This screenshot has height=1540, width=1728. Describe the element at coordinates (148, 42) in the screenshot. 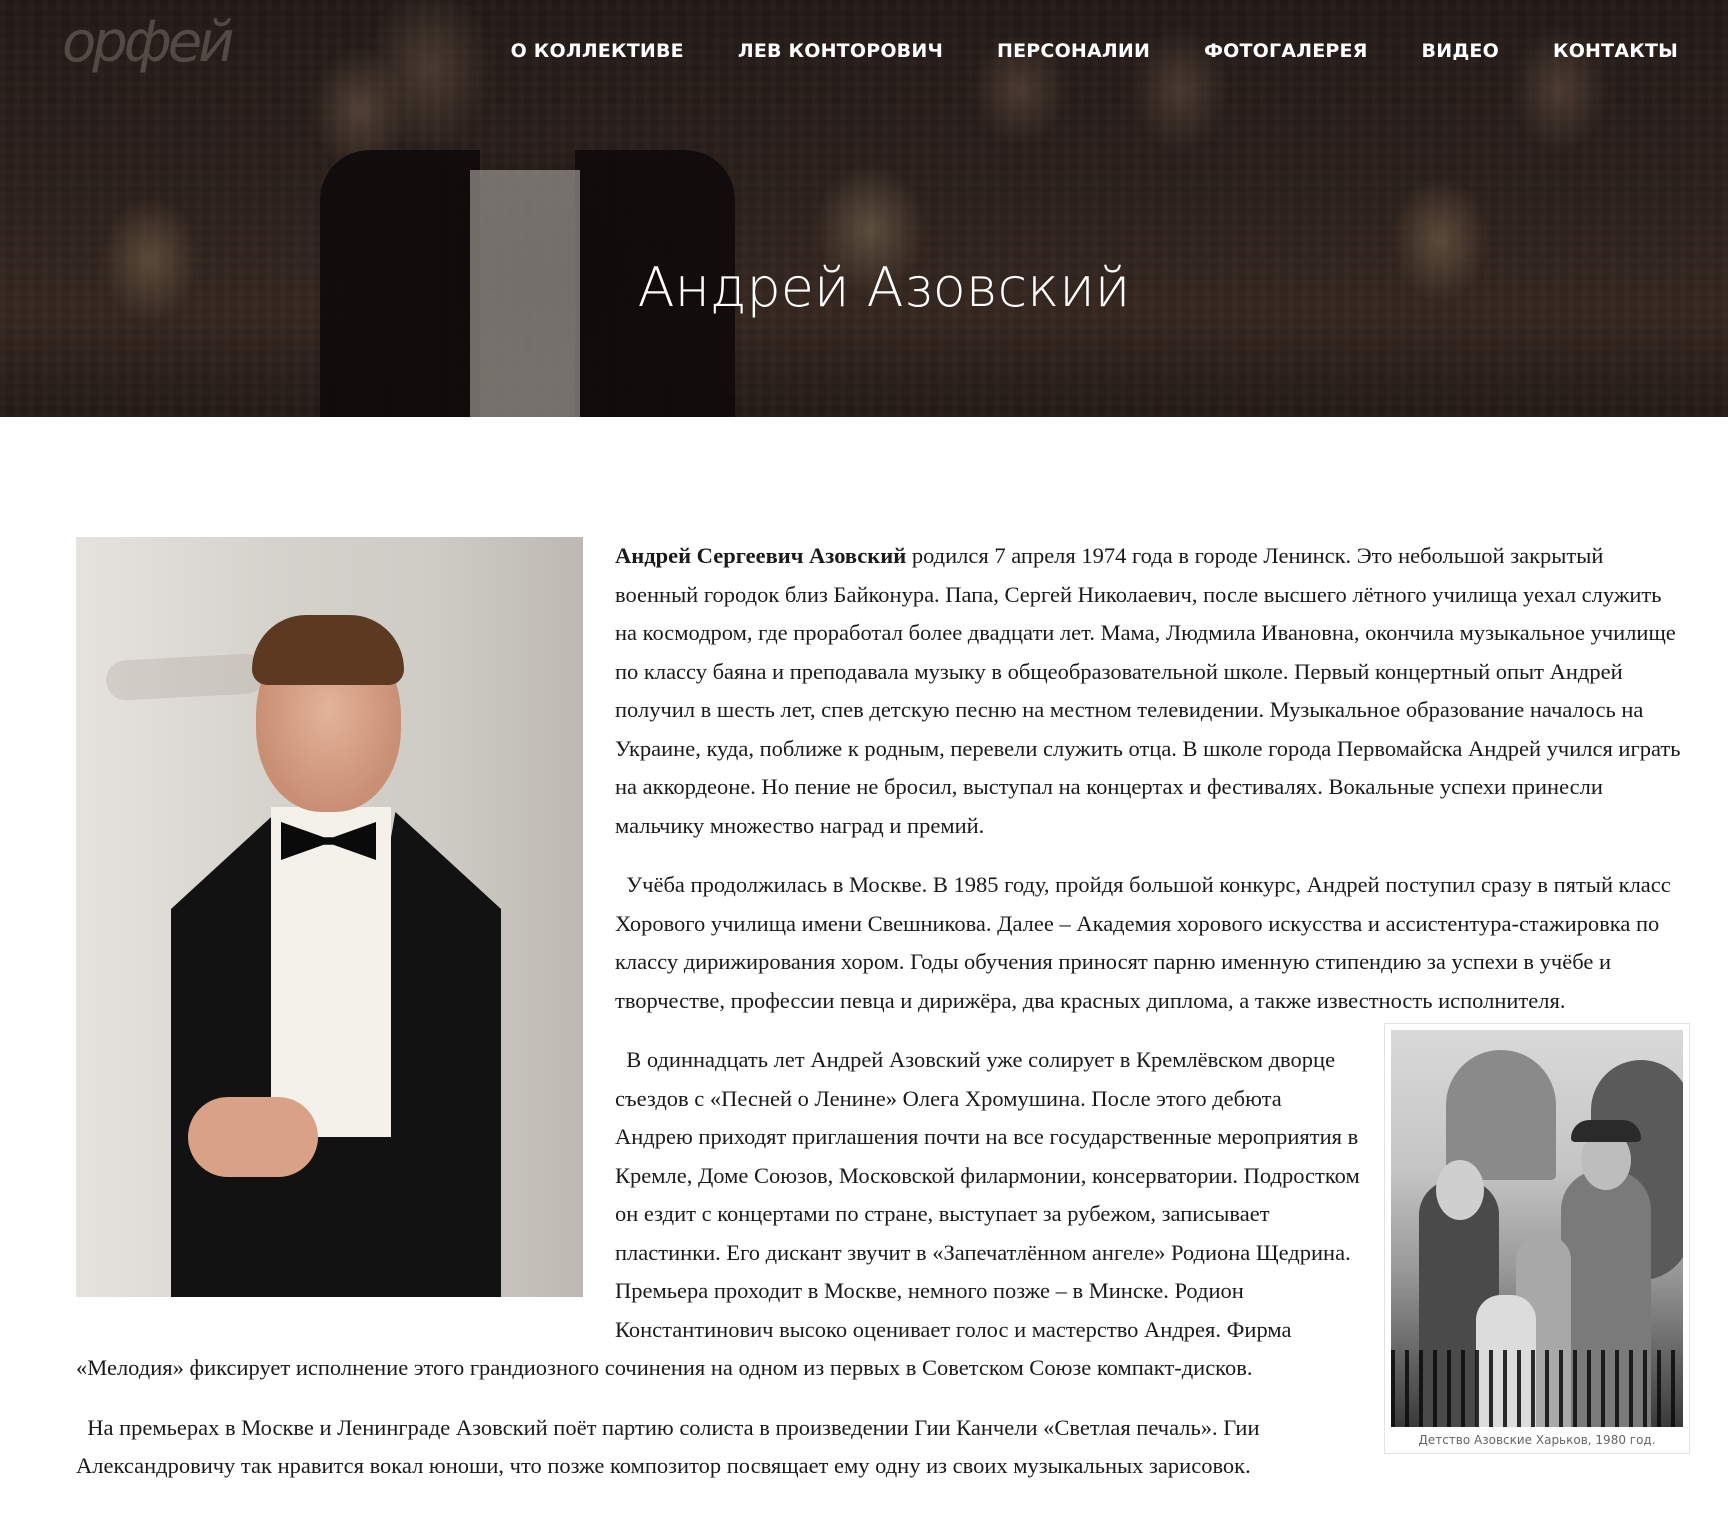

I see `site-logo: орфей` at that location.